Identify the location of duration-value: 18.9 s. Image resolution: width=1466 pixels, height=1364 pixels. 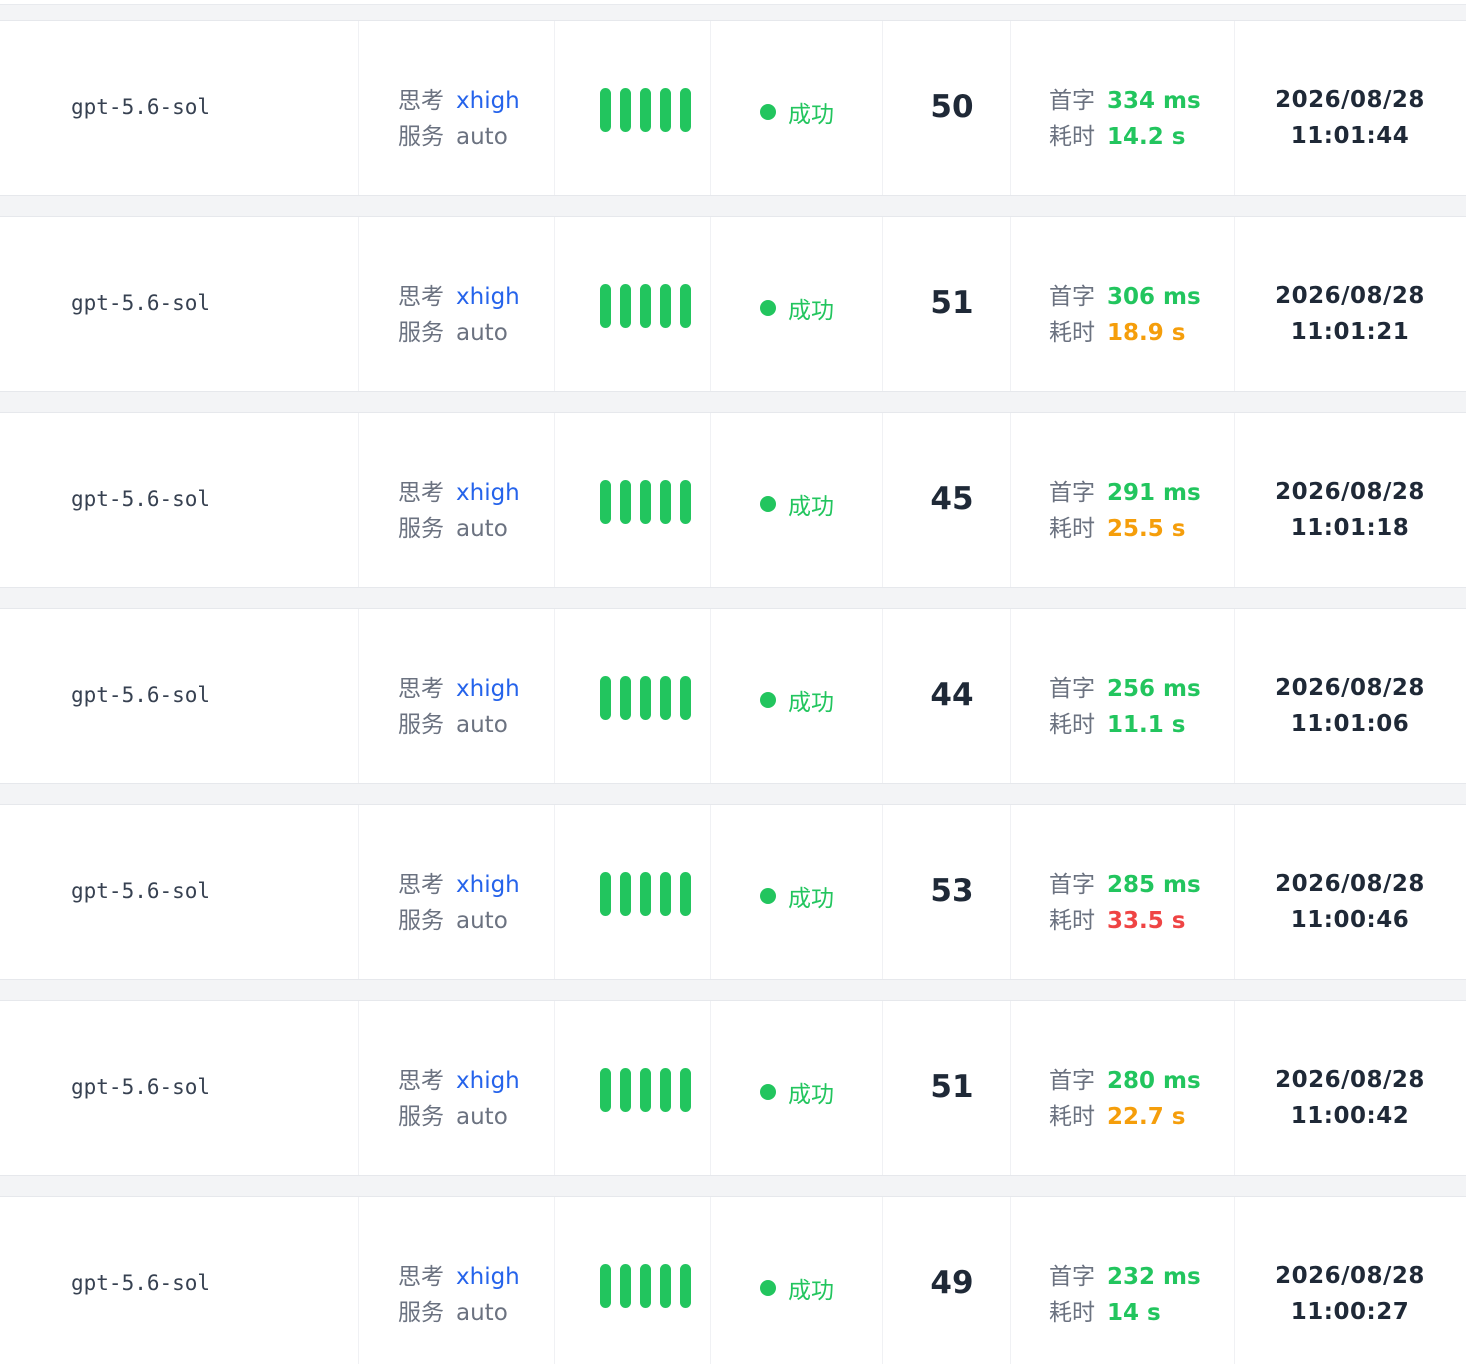
(1146, 333).